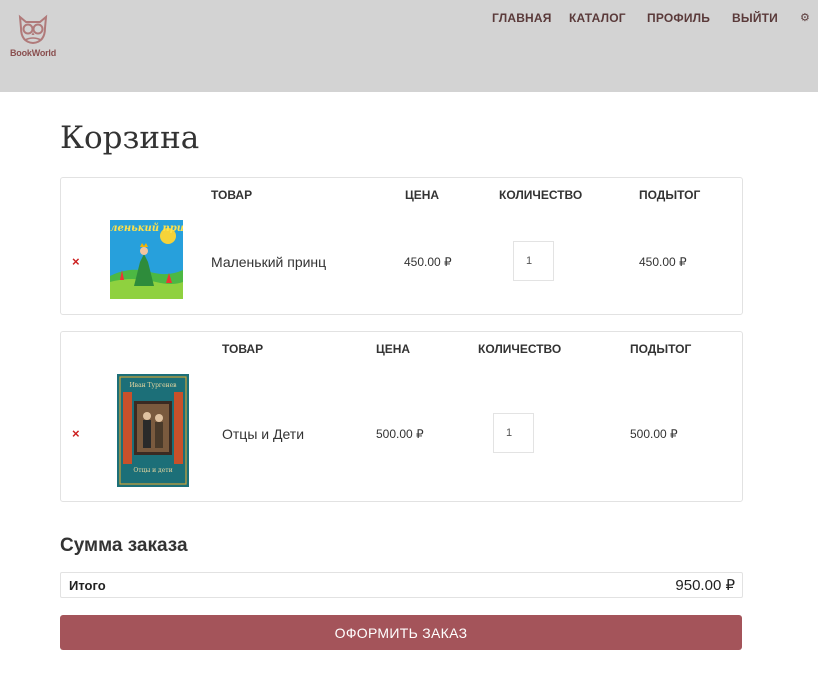 The image size is (818, 675). I want to click on product-name: Маленький принц, so click(268, 262).